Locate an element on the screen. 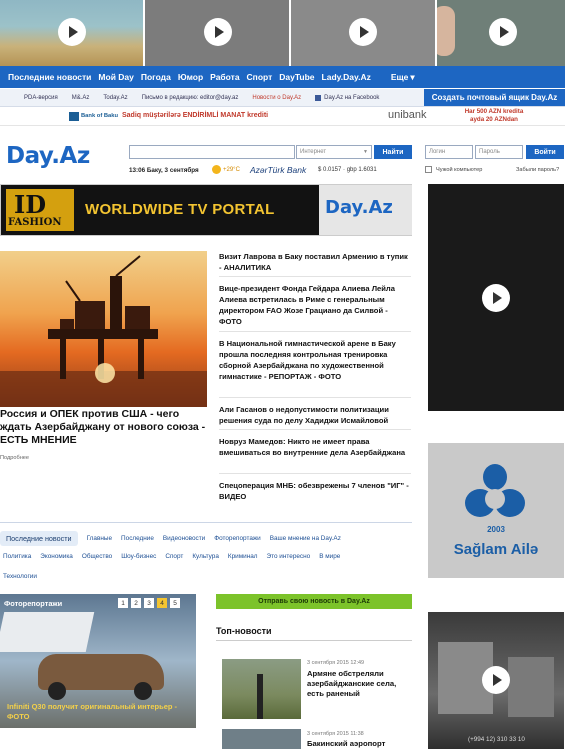  login-button: Войти is located at coordinates (545, 152).